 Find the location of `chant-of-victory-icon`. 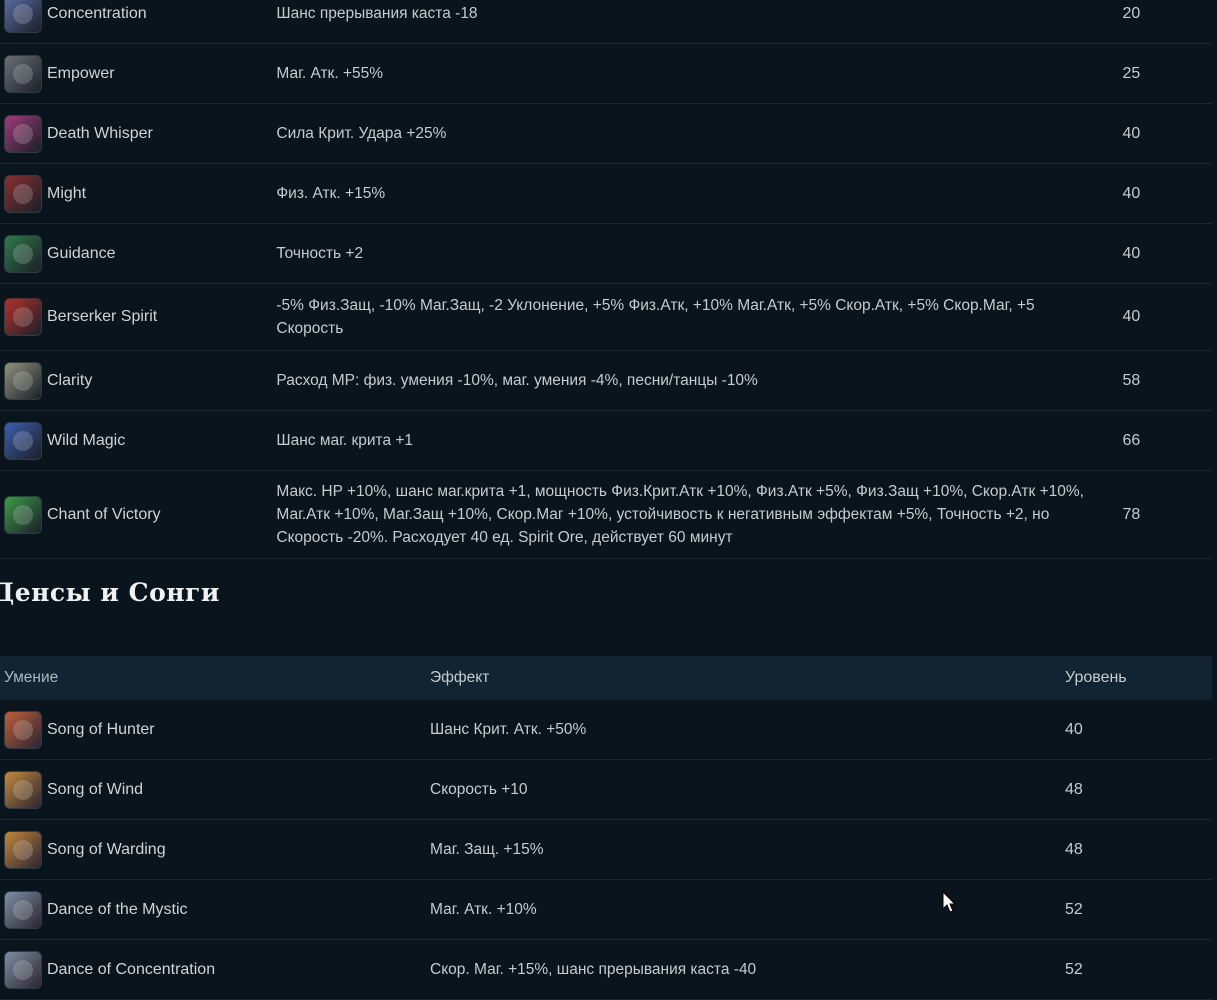

chant-of-victory-icon is located at coordinates (23, 514).